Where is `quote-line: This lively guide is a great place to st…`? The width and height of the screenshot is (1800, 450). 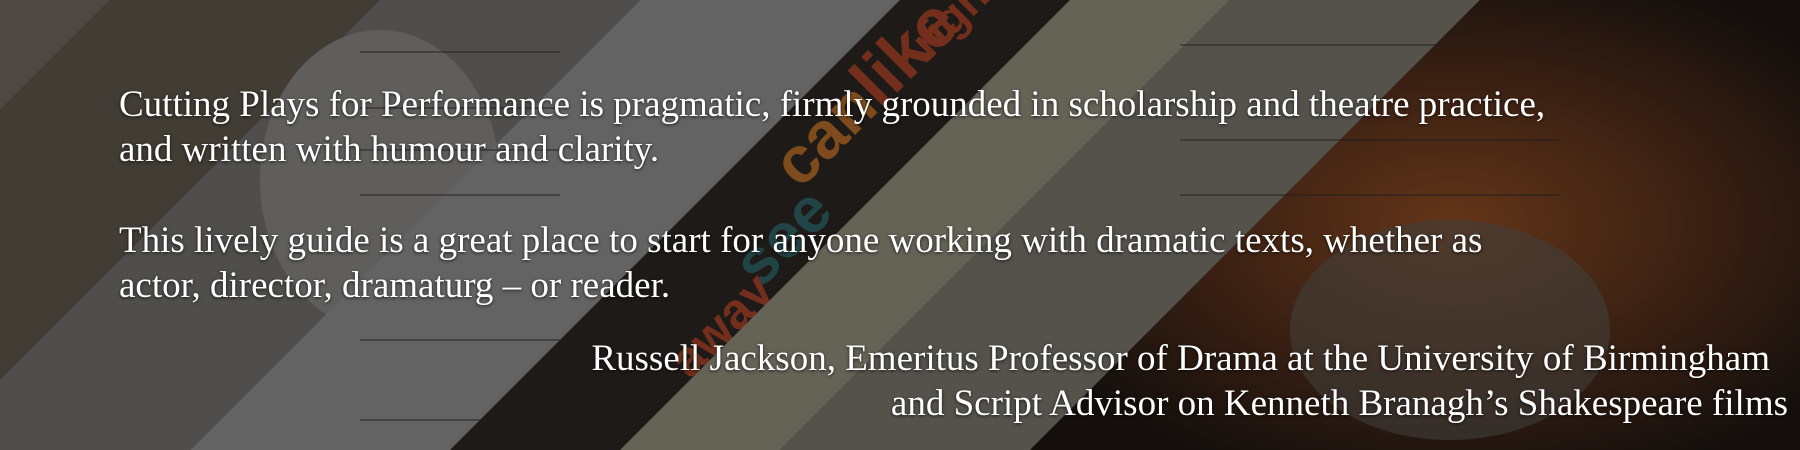 quote-line: This lively guide is a great place to st… is located at coordinates (801, 240).